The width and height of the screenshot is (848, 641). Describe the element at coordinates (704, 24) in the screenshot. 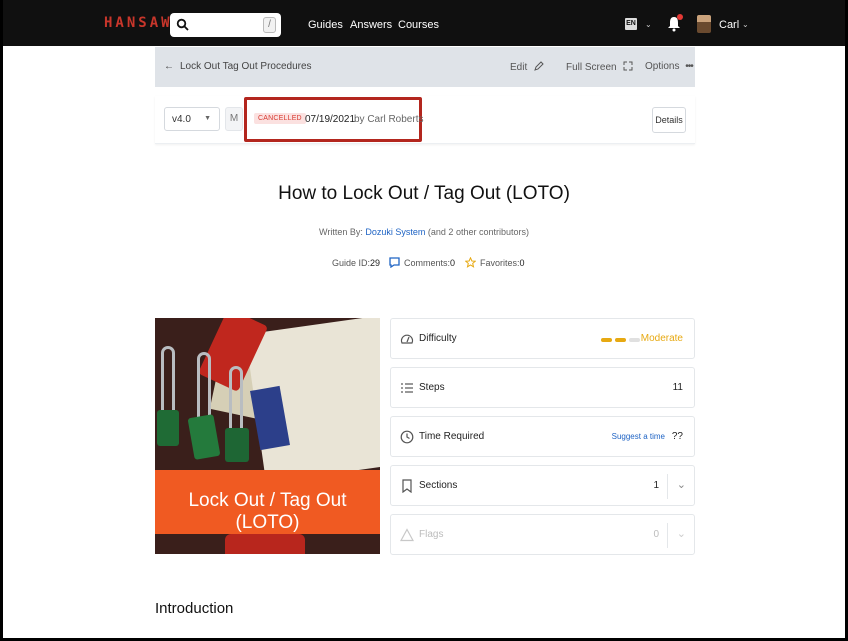

I see `avatar` at that location.